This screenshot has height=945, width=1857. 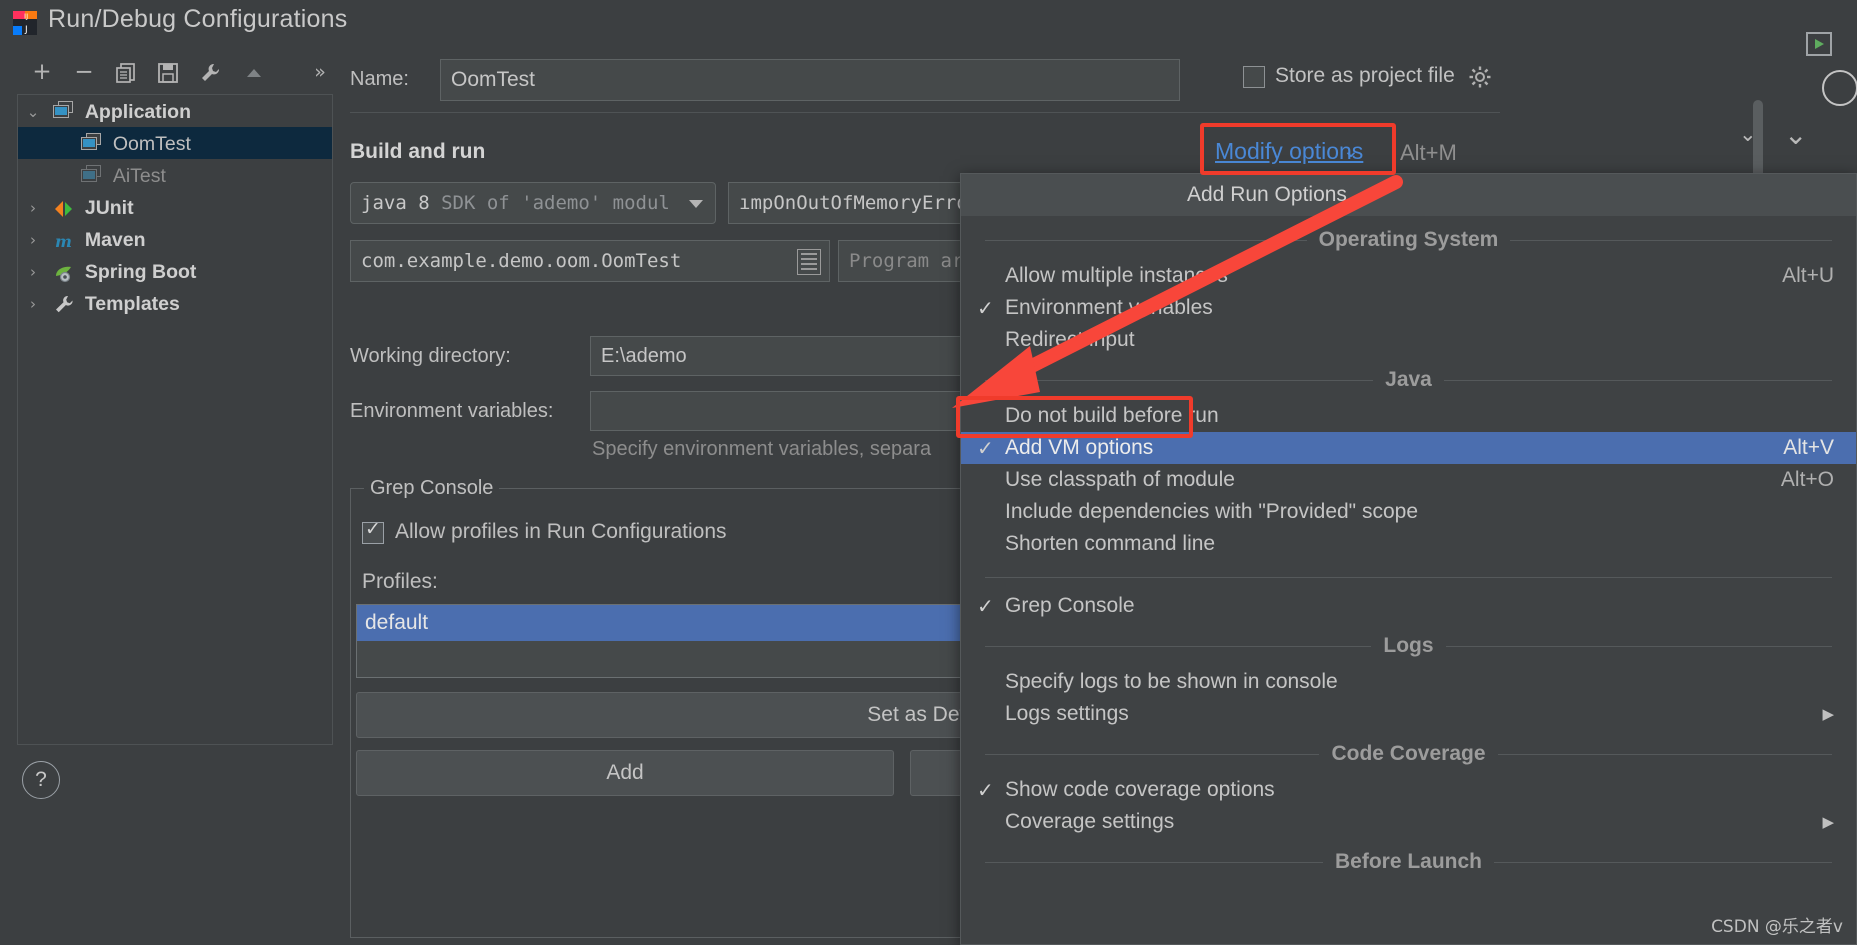 I want to click on chevron-down-icon-small: ⌄, so click(x=1748, y=134).